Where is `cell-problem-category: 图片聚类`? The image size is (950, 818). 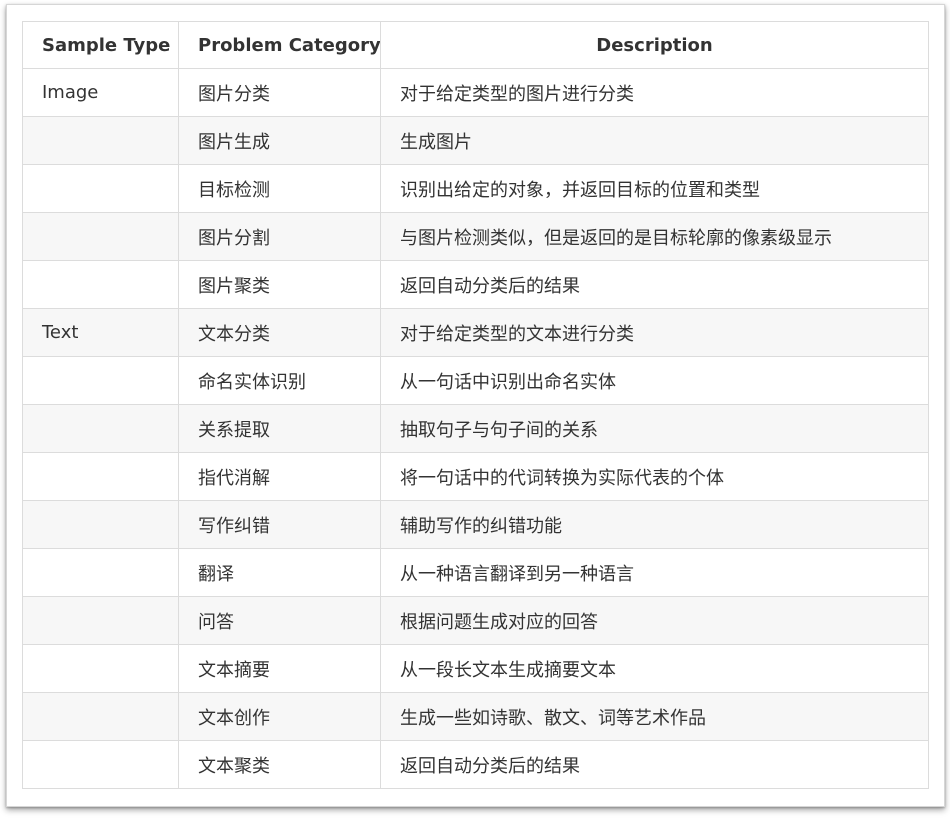 cell-problem-category: 图片聚类 is located at coordinates (279, 284).